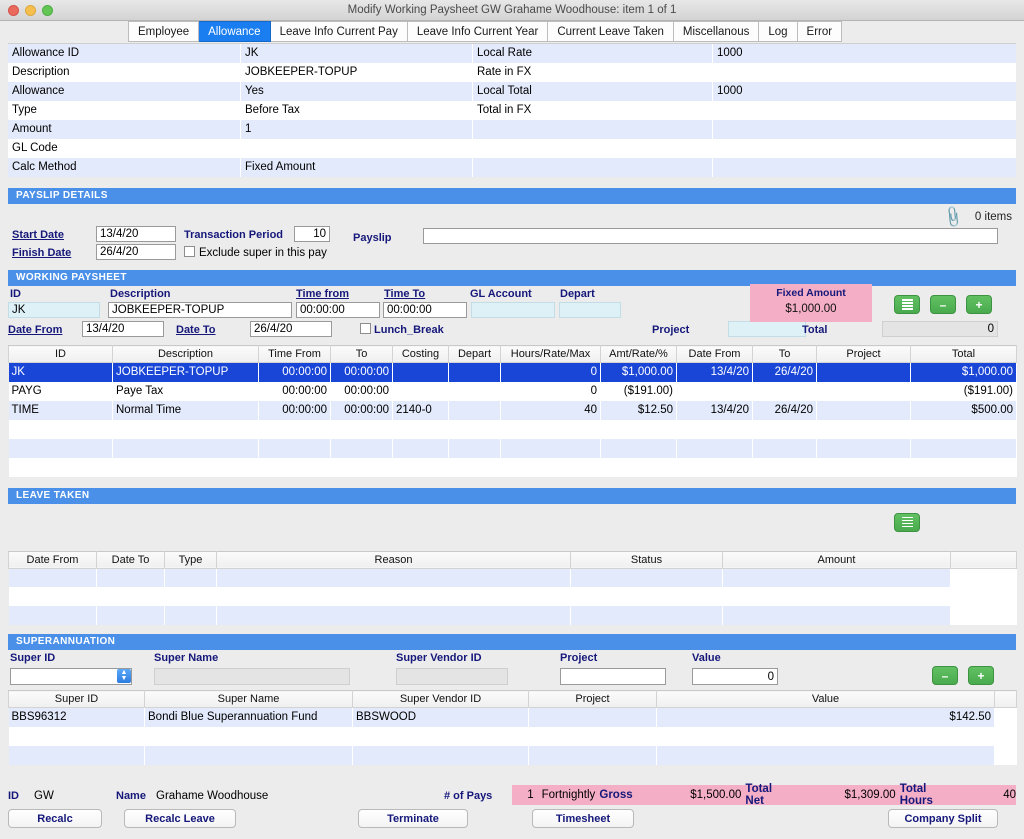  I want to click on wp-date-from-label: Date From, so click(35, 330).